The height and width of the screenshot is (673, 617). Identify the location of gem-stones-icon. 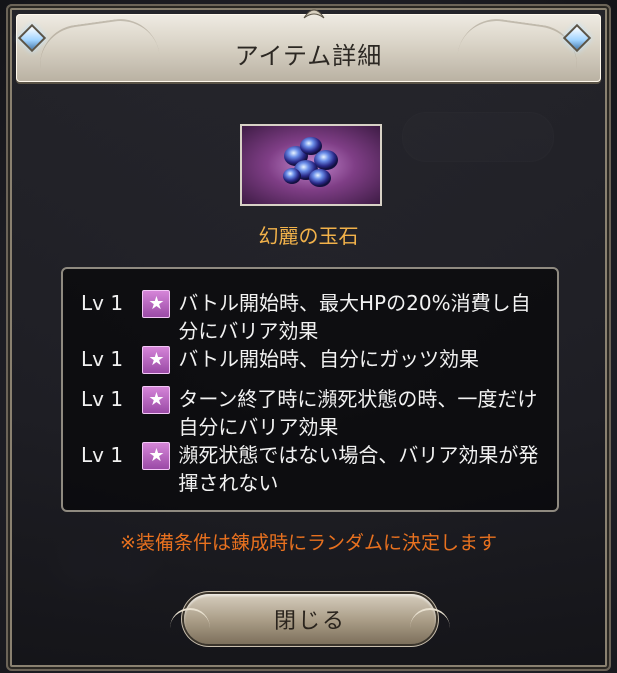
(310, 162).